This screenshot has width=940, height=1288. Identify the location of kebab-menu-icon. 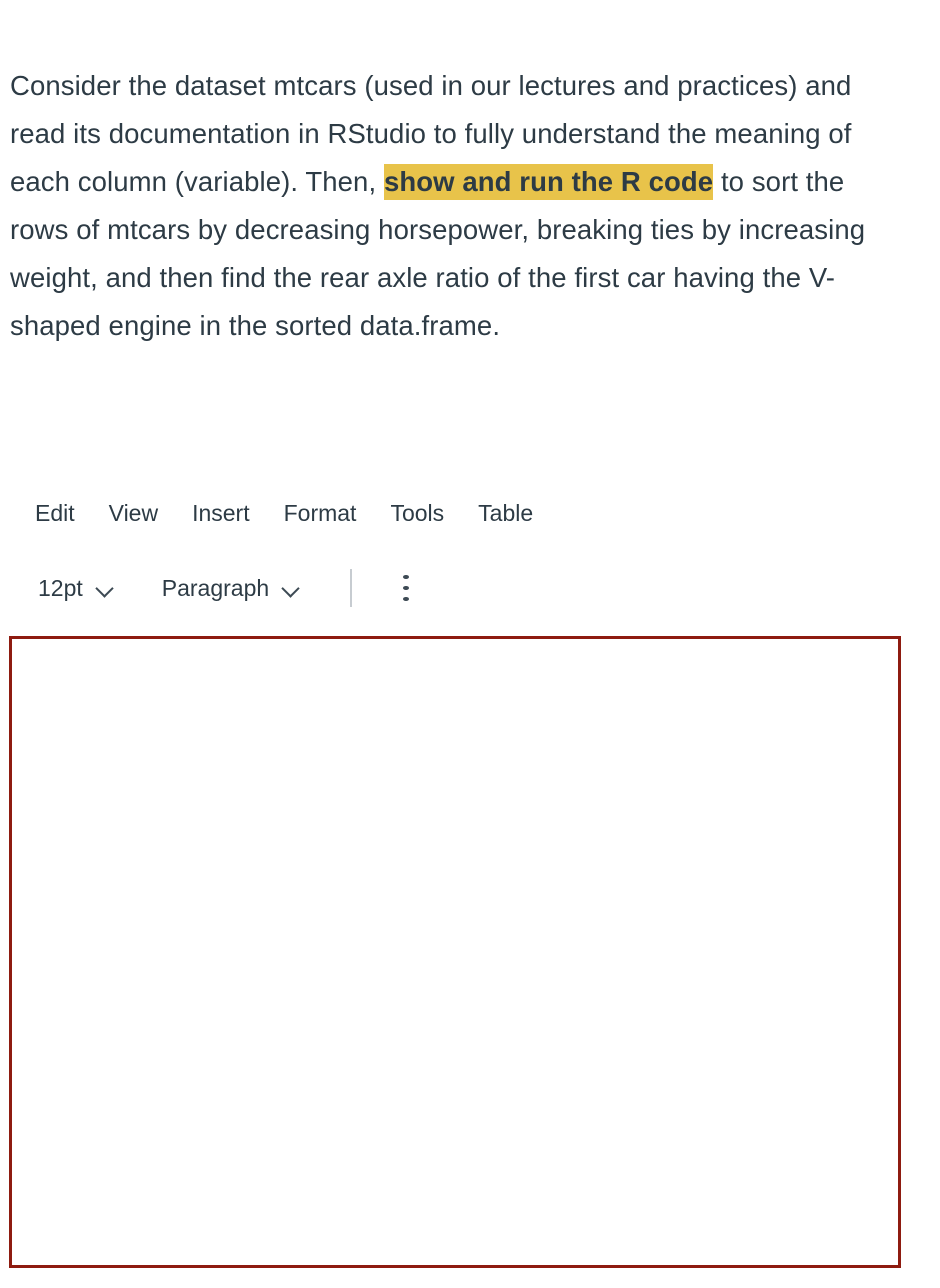
(406, 588).